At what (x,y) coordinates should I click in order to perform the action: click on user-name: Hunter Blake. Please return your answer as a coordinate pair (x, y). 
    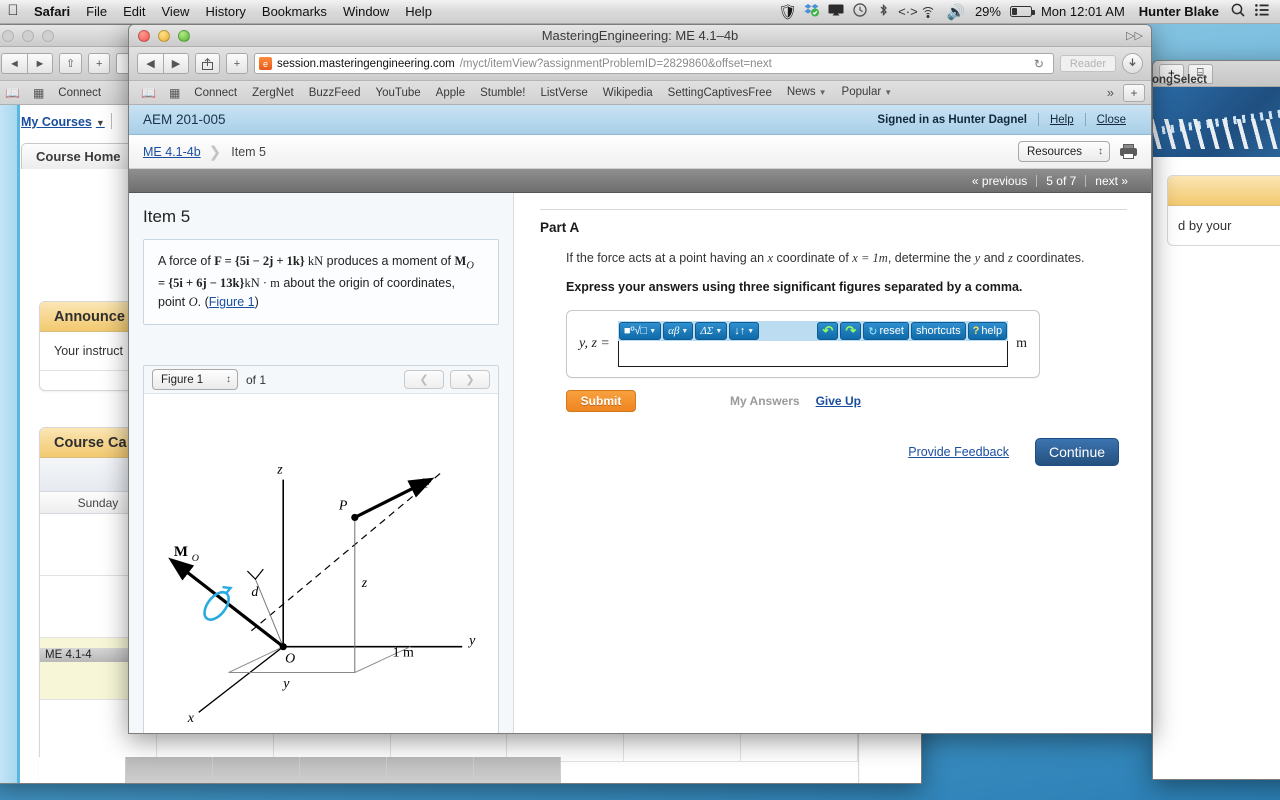
    Looking at the image, I should click on (1179, 11).